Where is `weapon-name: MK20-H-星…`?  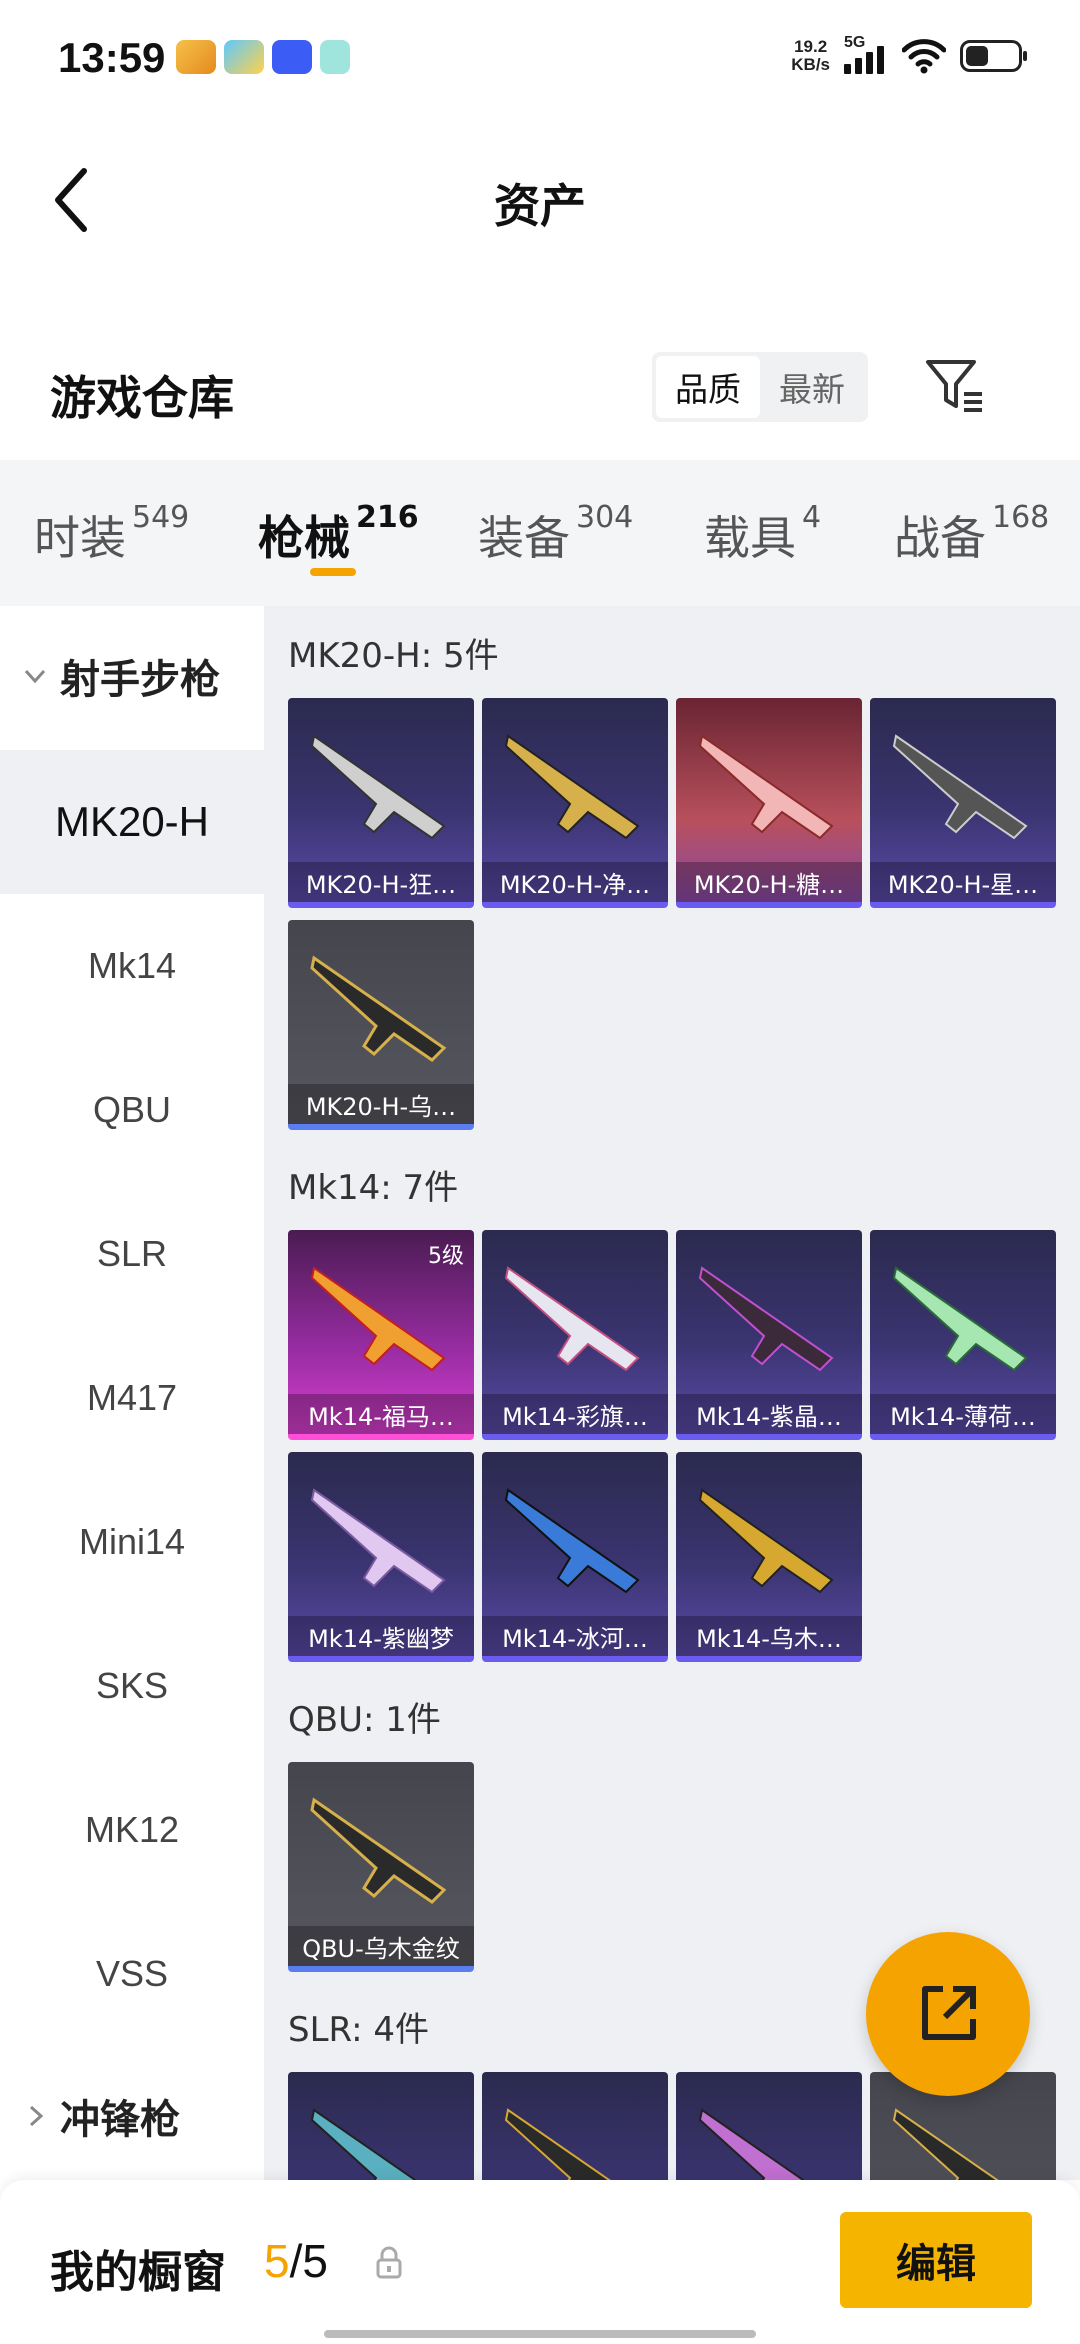
weapon-name: MK20-H-星… is located at coordinates (963, 882).